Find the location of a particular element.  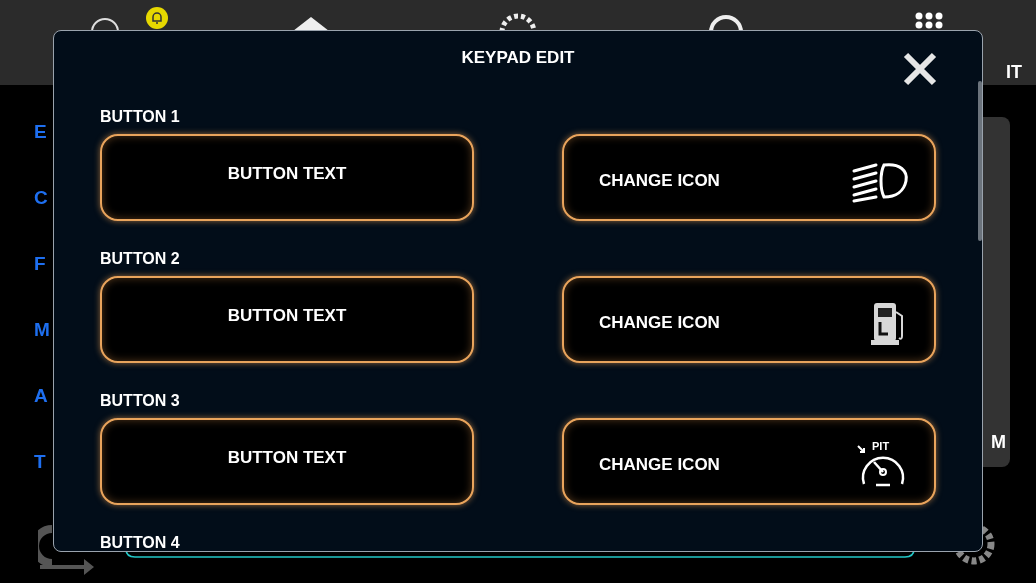

button-label: BUTTON 4 is located at coordinates (140, 542).